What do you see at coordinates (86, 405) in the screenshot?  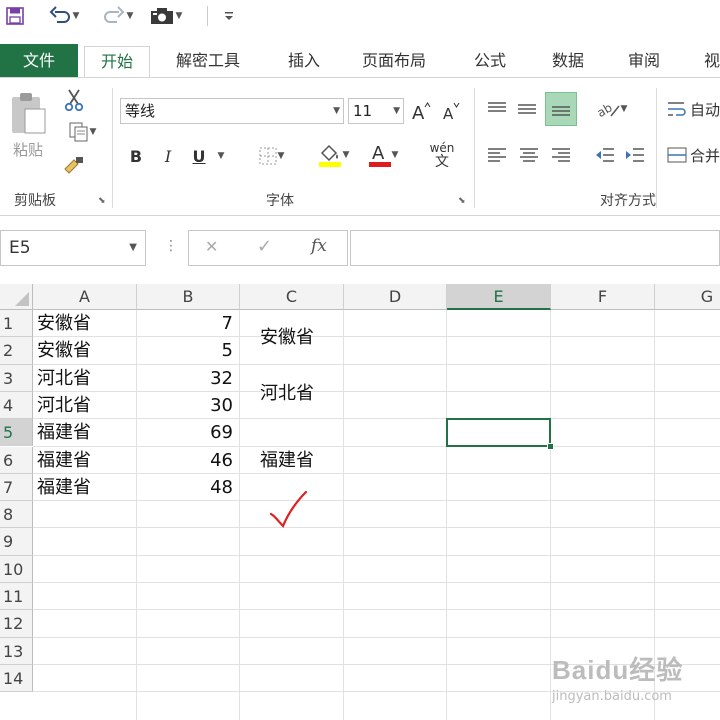 I see `cell-a4: 河北省` at bounding box center [86, 405].